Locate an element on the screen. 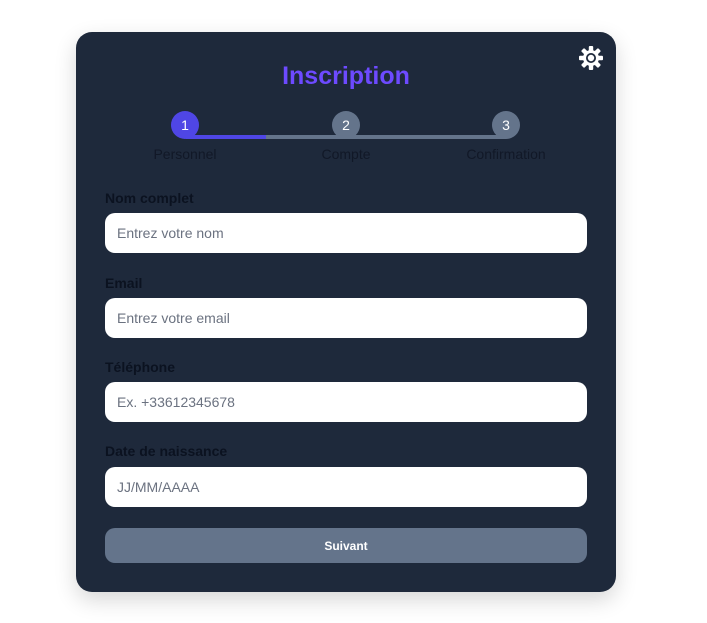  step-compte: 2 Compte is located at coordinates (346, 136).